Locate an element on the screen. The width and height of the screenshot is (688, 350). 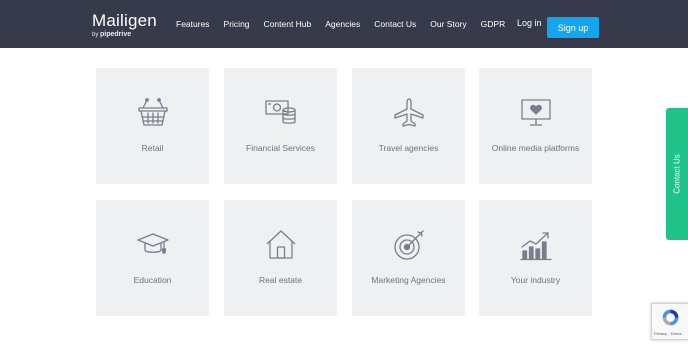
logo-byline: by pipedrive is located at coordinates (112, 34).